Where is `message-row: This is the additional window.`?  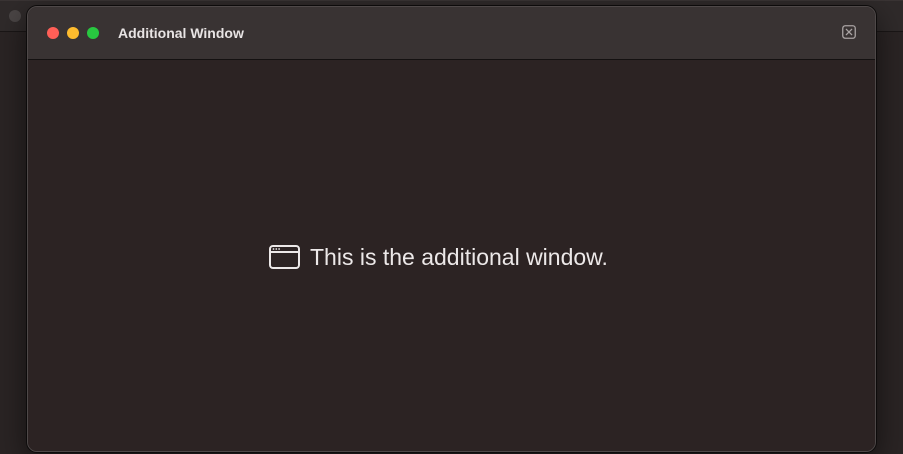 message-row: This is the additional window. is located at coordinates (438, 257).